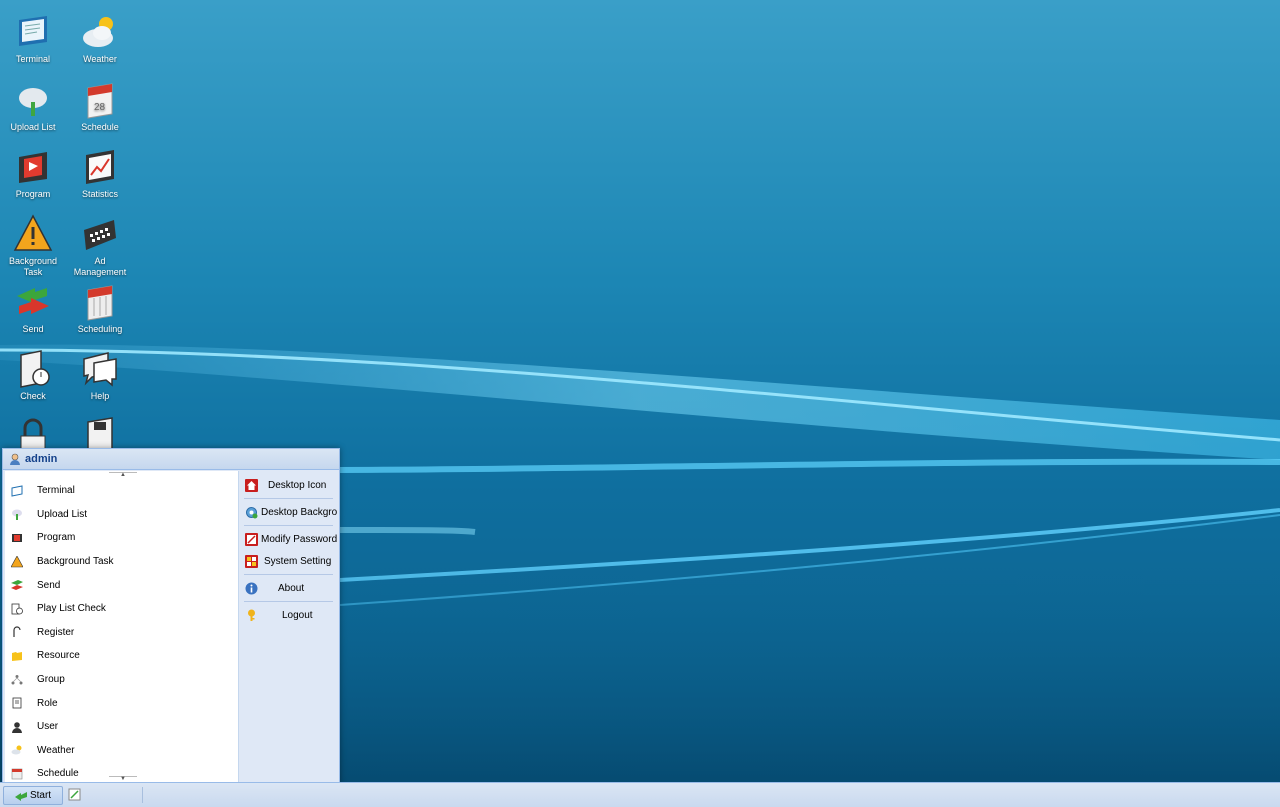  What do you see at coordinates (142, 795) in the screenshot?
I see `taskbar-divider` at bounding box center [142, 795].